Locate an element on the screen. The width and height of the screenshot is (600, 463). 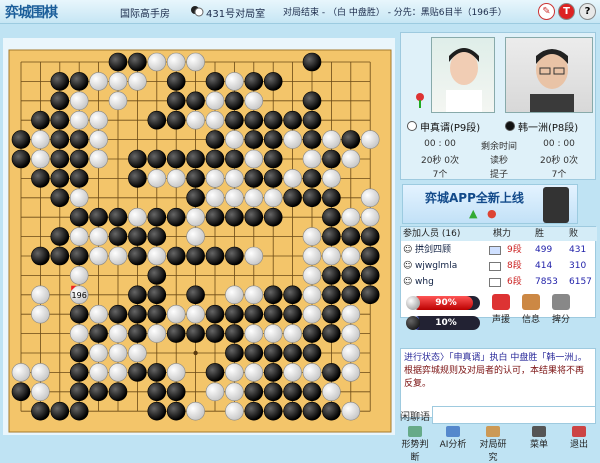
android-icon: ▲ is located at coordinates (473, 213).